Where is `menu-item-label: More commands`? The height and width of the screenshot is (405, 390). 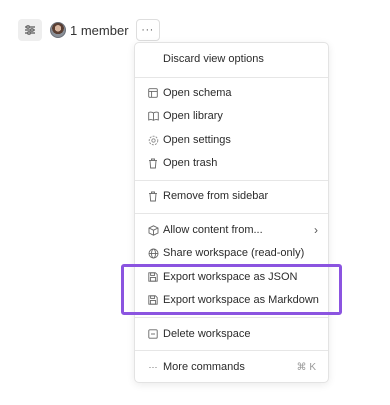
menu-item-label: More commands is located at coordinates (204, 367).